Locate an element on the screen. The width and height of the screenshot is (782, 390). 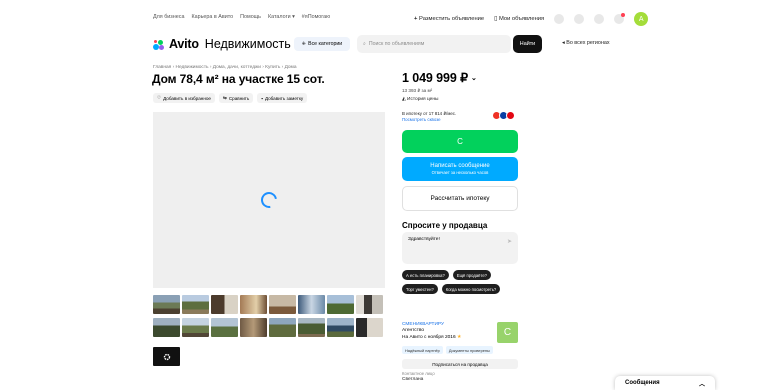
seller-avatar: С is located at coordinates (507, 332).